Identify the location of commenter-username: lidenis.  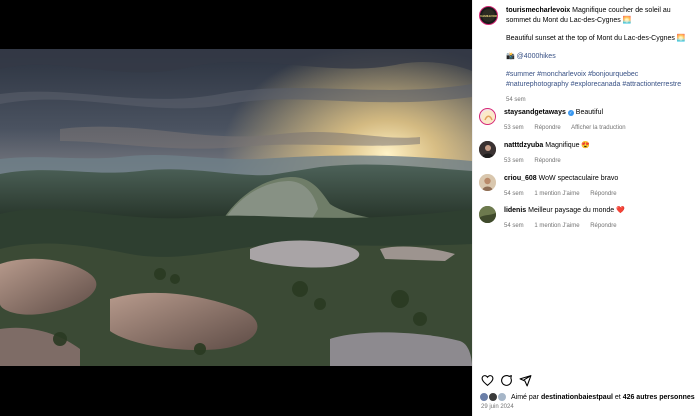
(515, 210).